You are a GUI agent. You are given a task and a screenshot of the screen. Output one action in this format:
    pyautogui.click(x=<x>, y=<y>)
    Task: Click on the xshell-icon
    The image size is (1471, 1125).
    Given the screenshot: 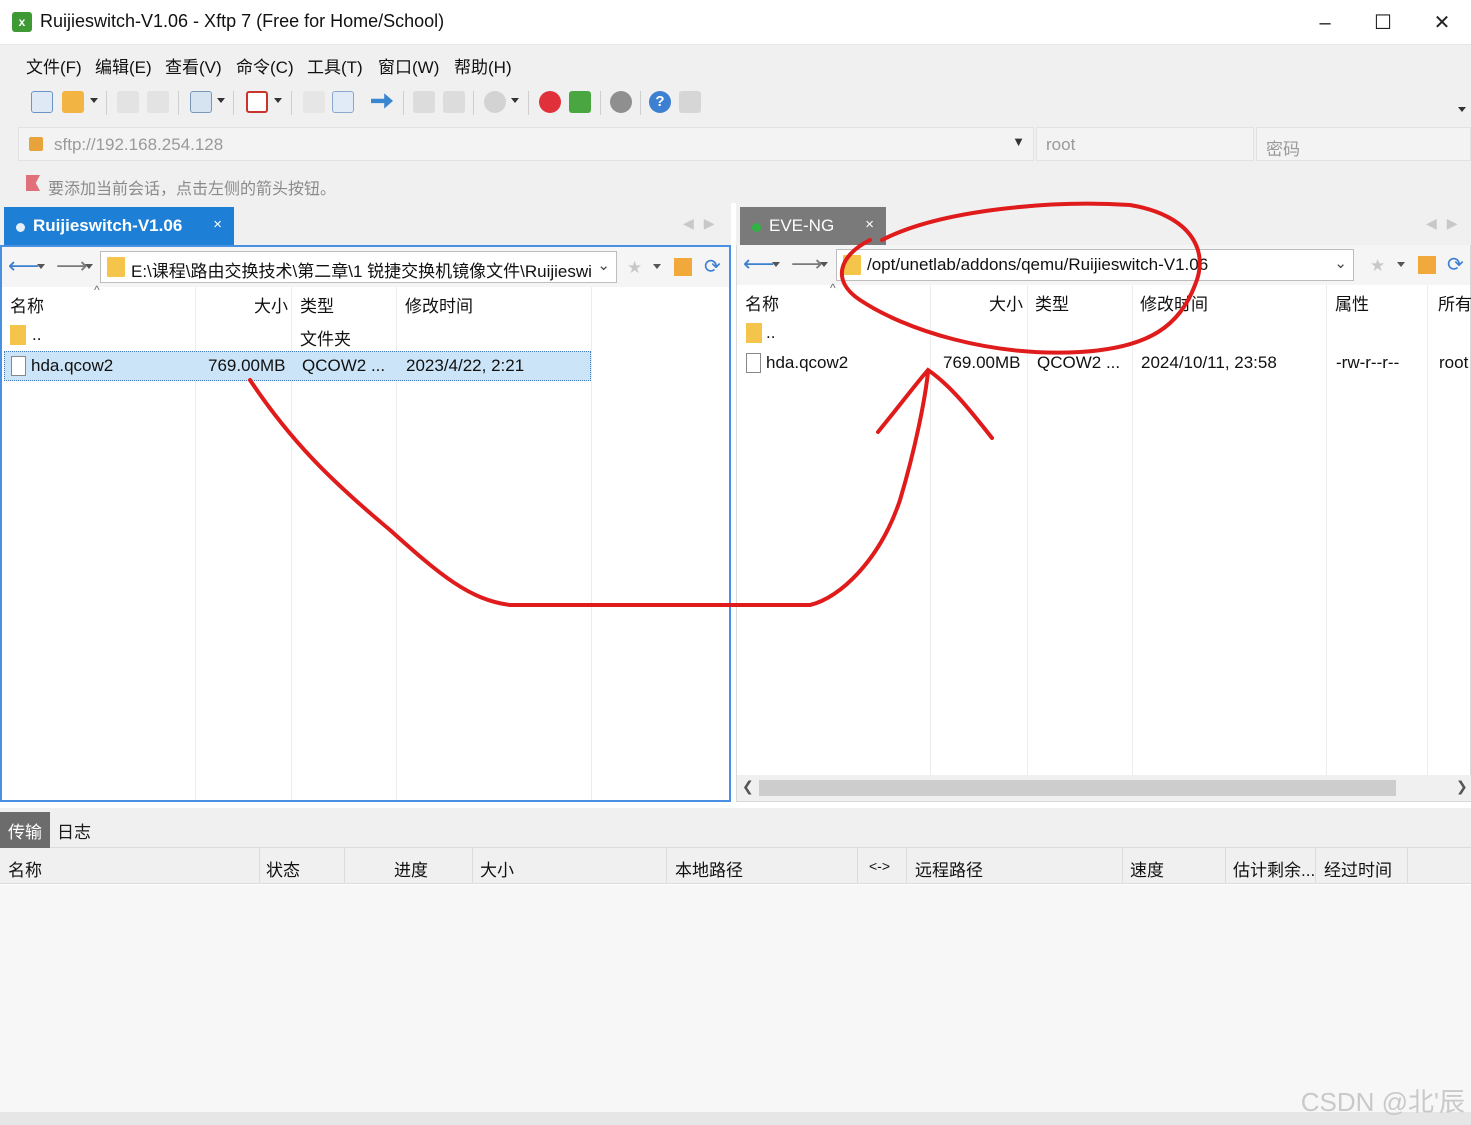 What is the action you would take?
    pyautogui.click(x=550, y=102)
    